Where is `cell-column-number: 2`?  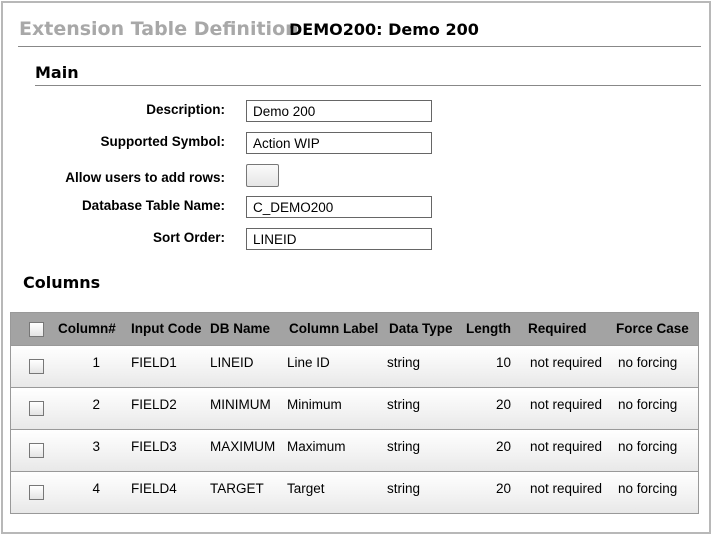
cell-column-number: 2 is located at coordinates (96, 404).